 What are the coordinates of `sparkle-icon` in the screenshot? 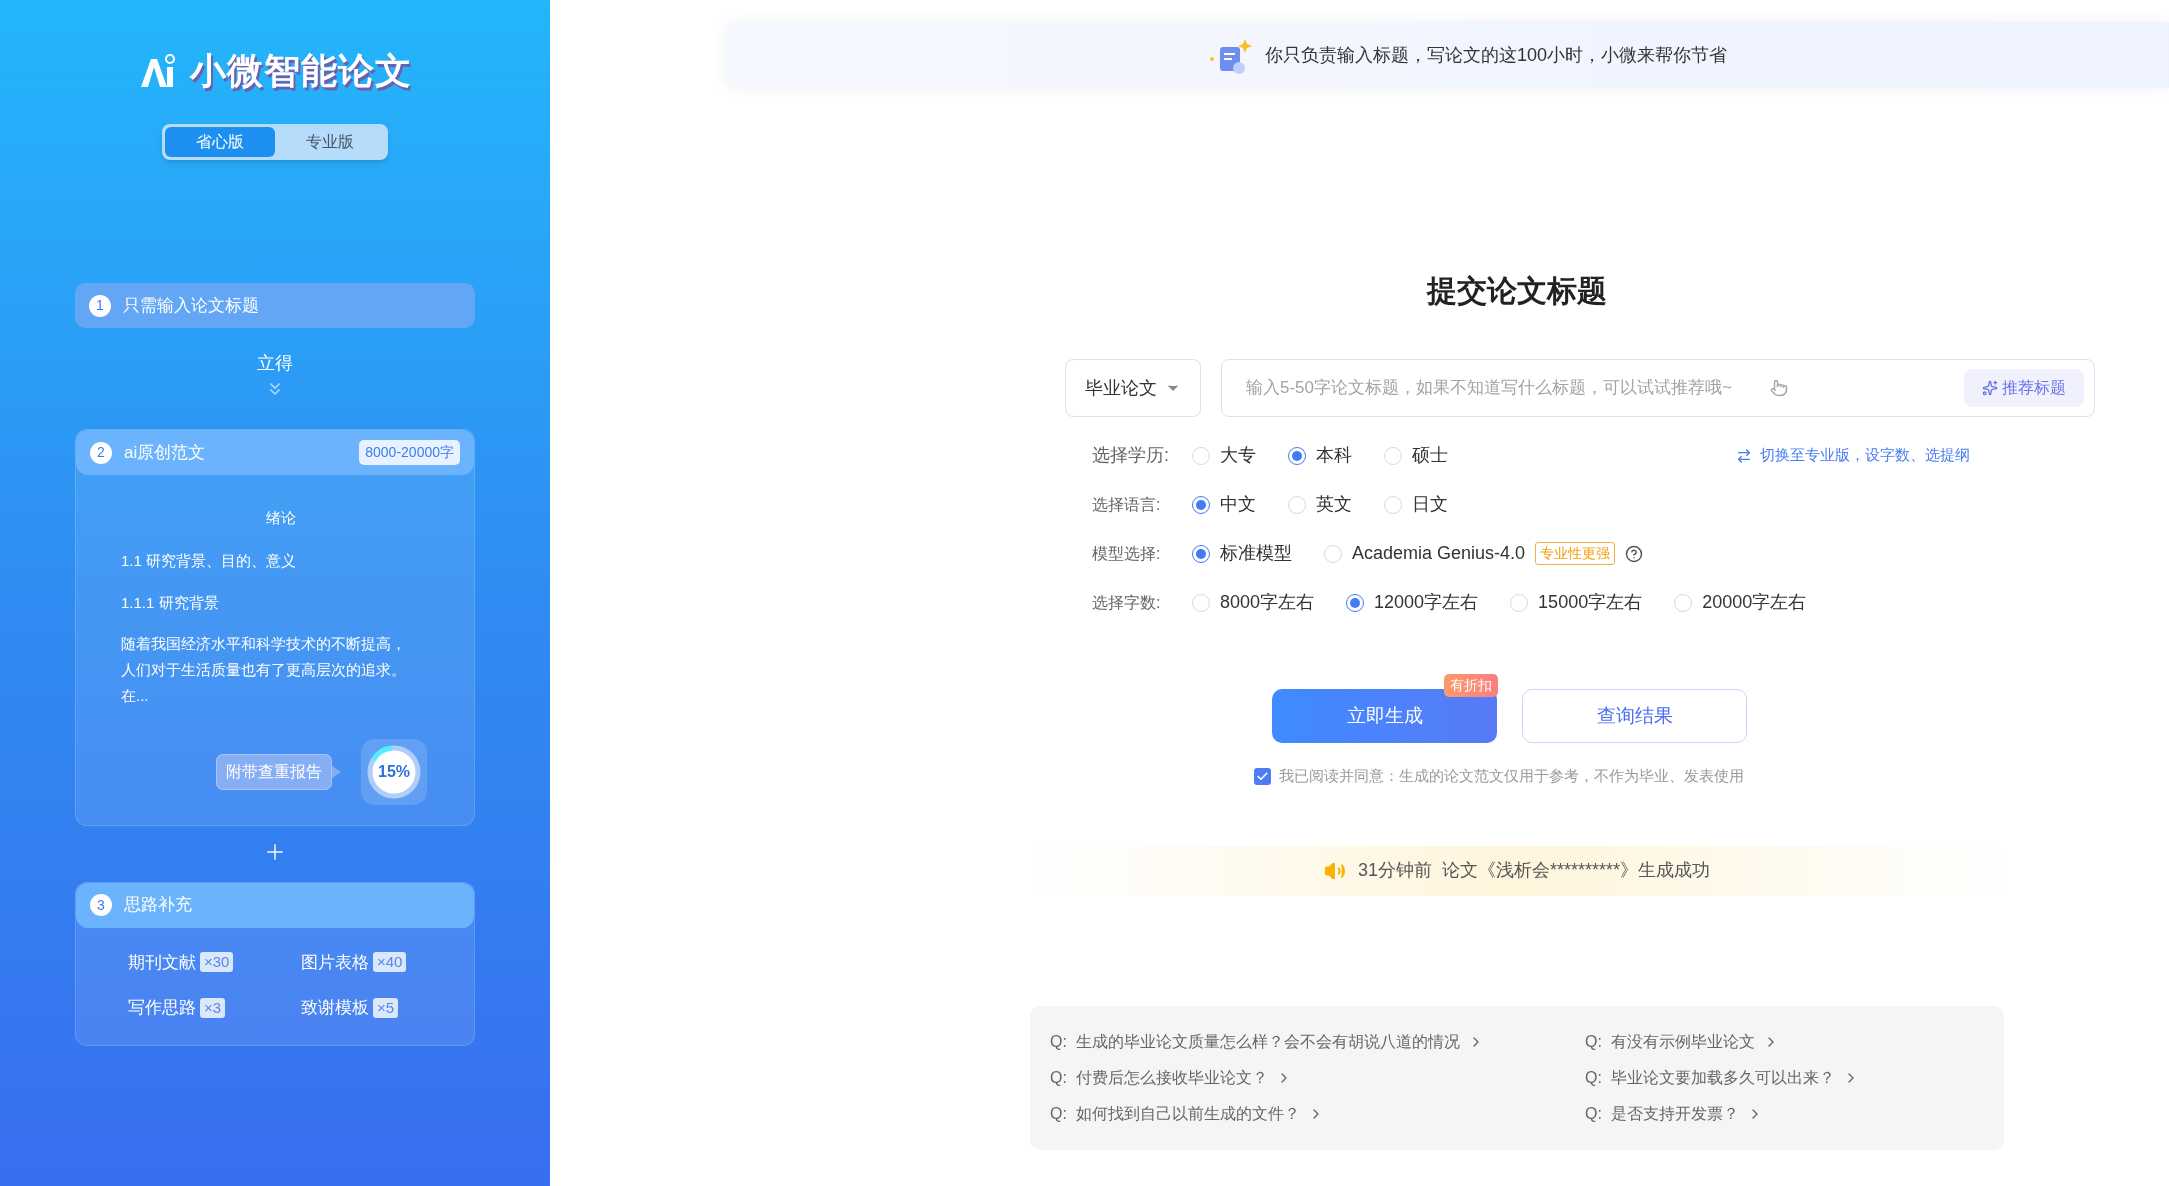 It's located at (1990, 388).